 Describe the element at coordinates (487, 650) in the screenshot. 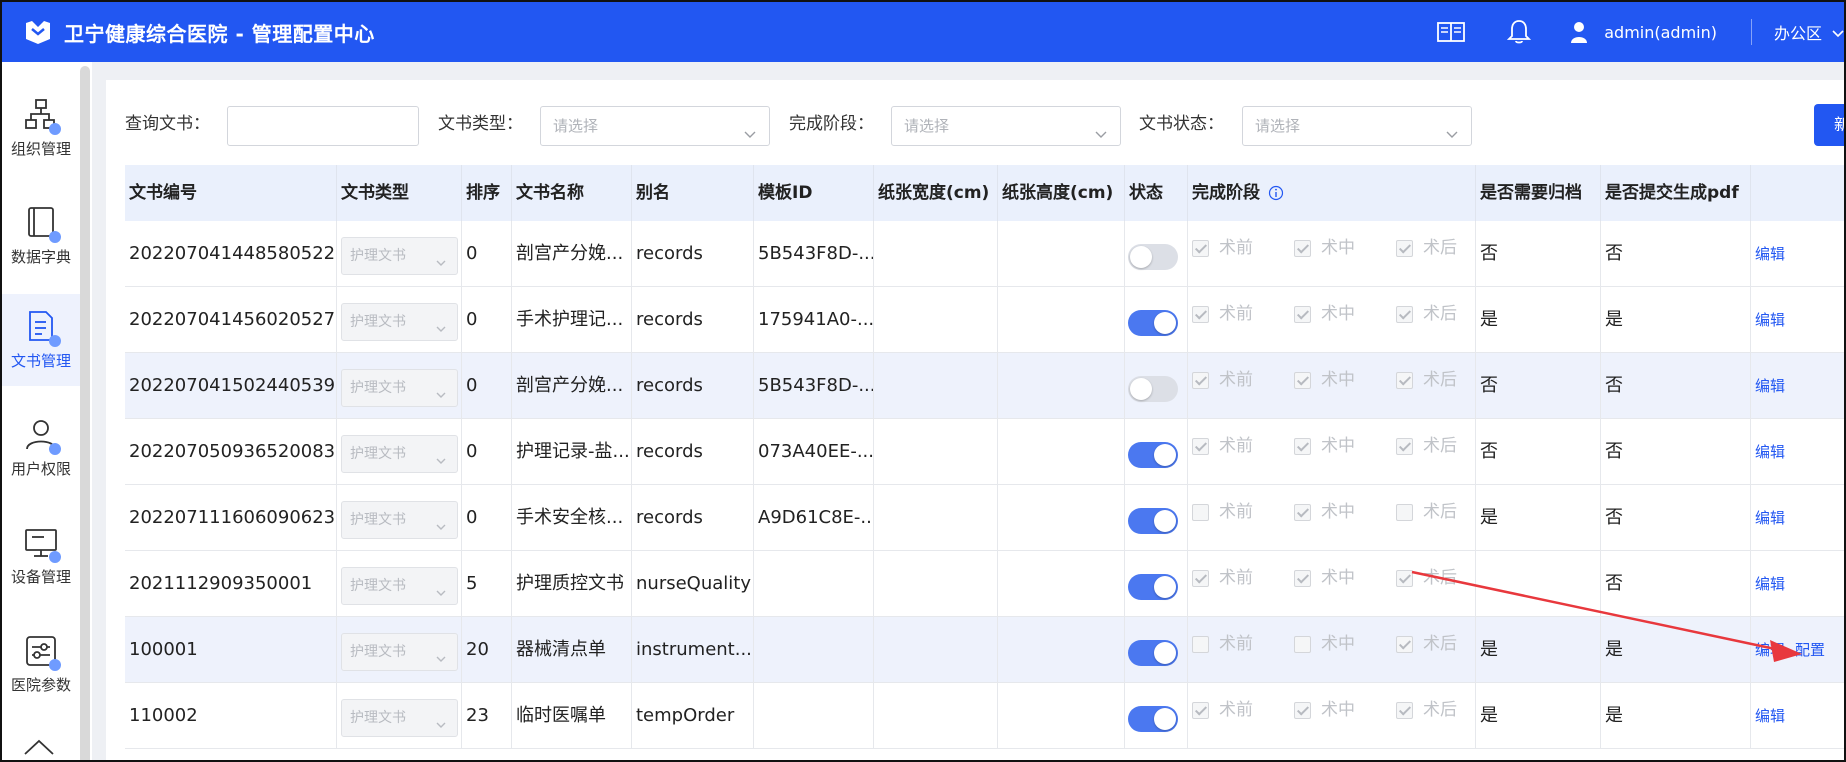

I see `order-cell: 20` at that location.